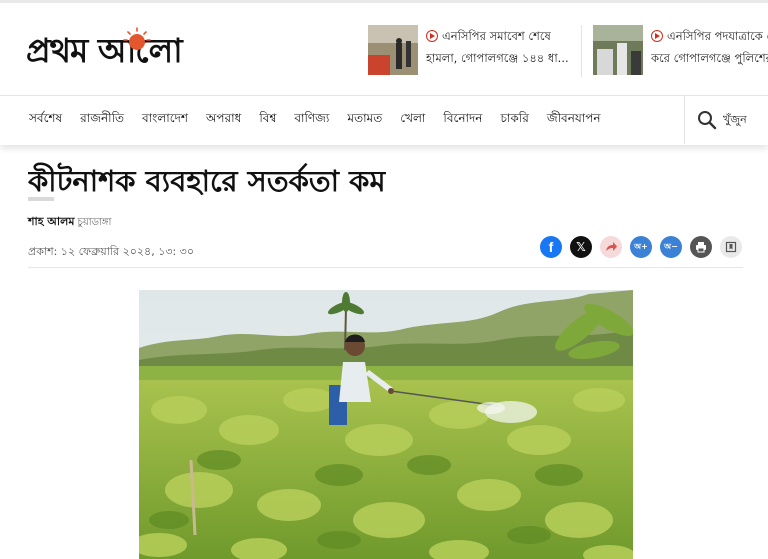 The image size is (768, 559). What do you see at coordinates (717, 36) in the screenshot?
I see `teaser-title-line: এনসিপির পদযাত্রাকে কে` at bounding box center [717, 36].